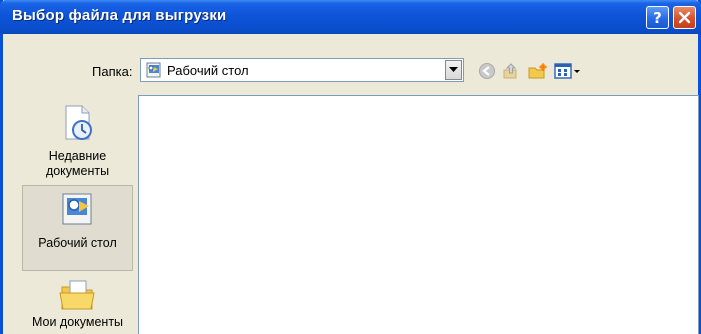  I want to click on help-button: ?, so click(657, 17).